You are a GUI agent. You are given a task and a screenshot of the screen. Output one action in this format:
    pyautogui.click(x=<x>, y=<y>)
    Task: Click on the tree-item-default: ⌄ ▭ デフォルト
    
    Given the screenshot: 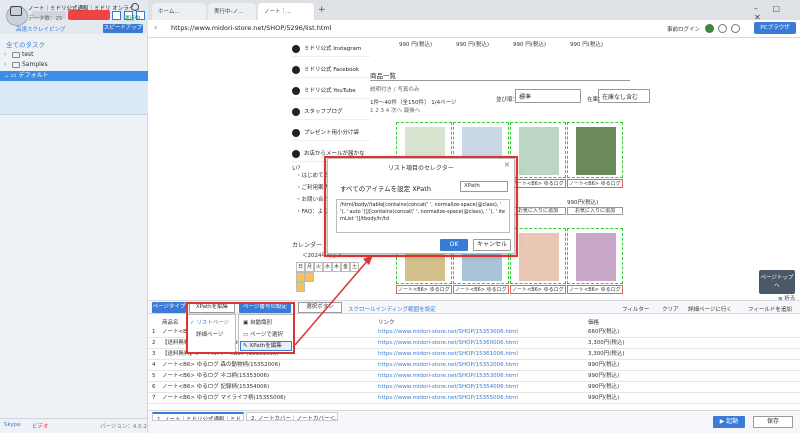 What is the action you would take?
    pyautogui.click(x=74, y=76)
    